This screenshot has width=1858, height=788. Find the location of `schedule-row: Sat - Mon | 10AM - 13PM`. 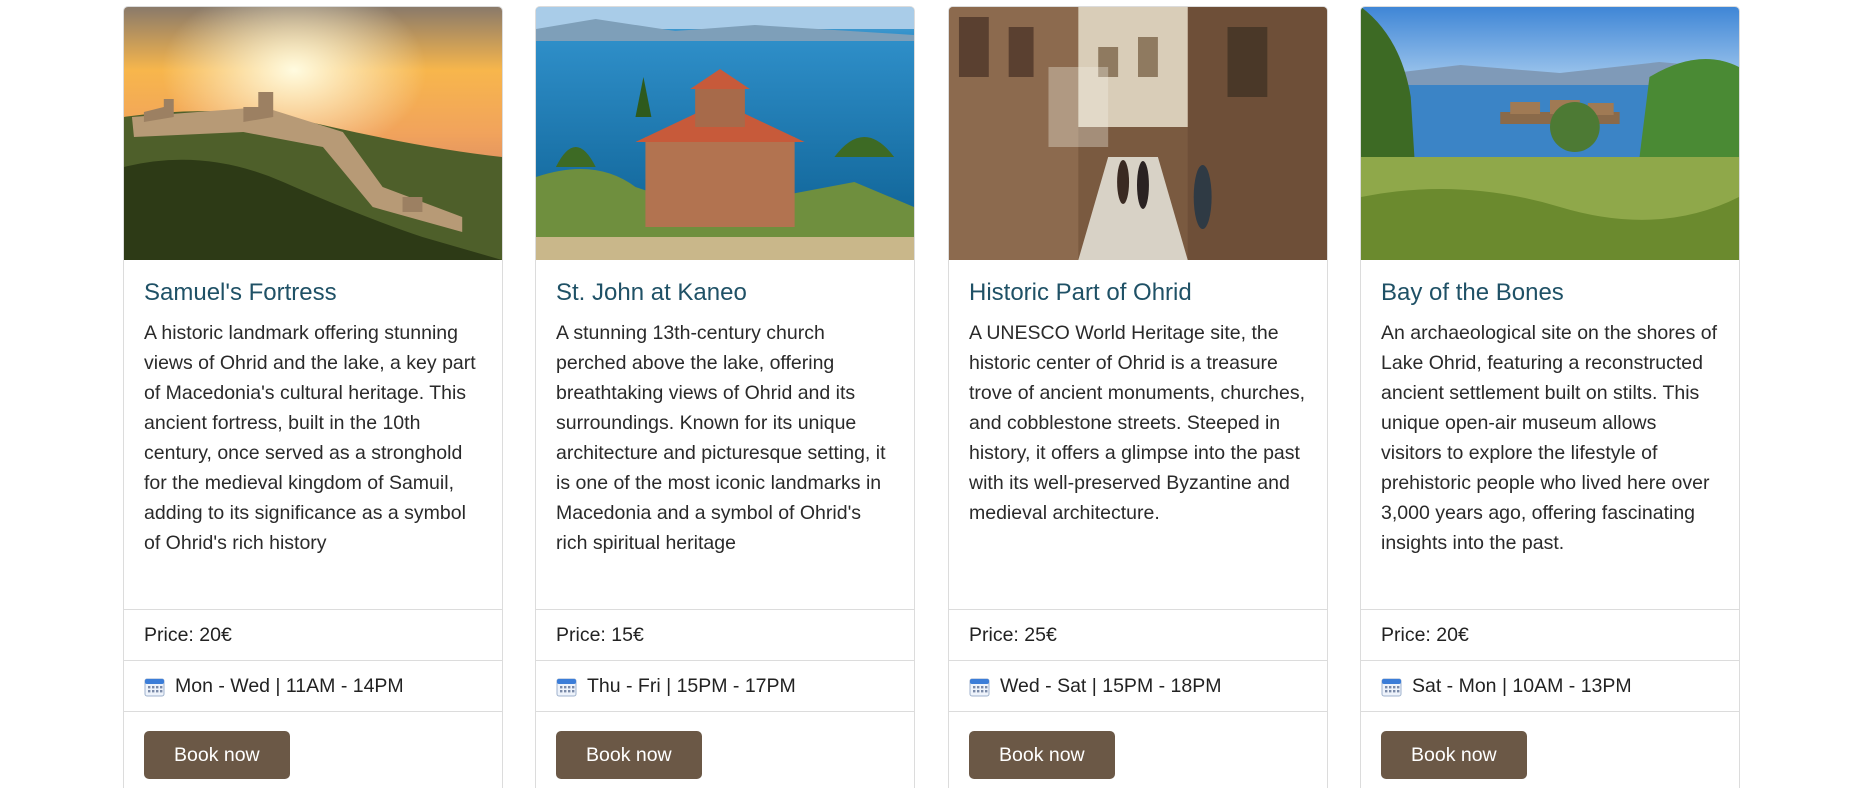

schedule-row: Sat - Mon | 10AM - 13PM is located at coordinates (1550, 685).